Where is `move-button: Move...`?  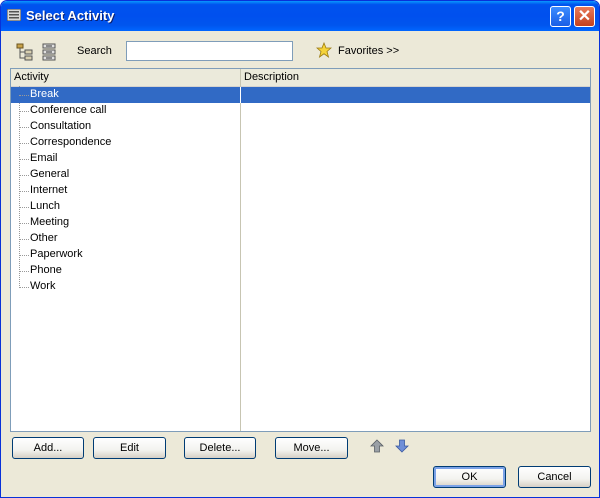
move-button: Move... is located at coordinates (311, 448).